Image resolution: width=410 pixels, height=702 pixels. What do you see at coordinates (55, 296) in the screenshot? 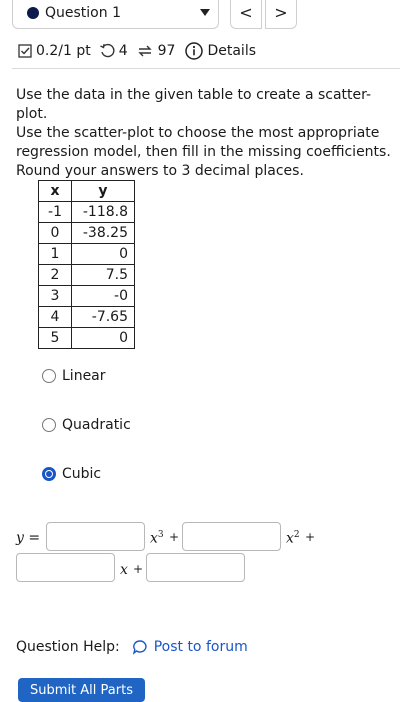
I see `cell-x: 3` at bounding box center [55, 296].